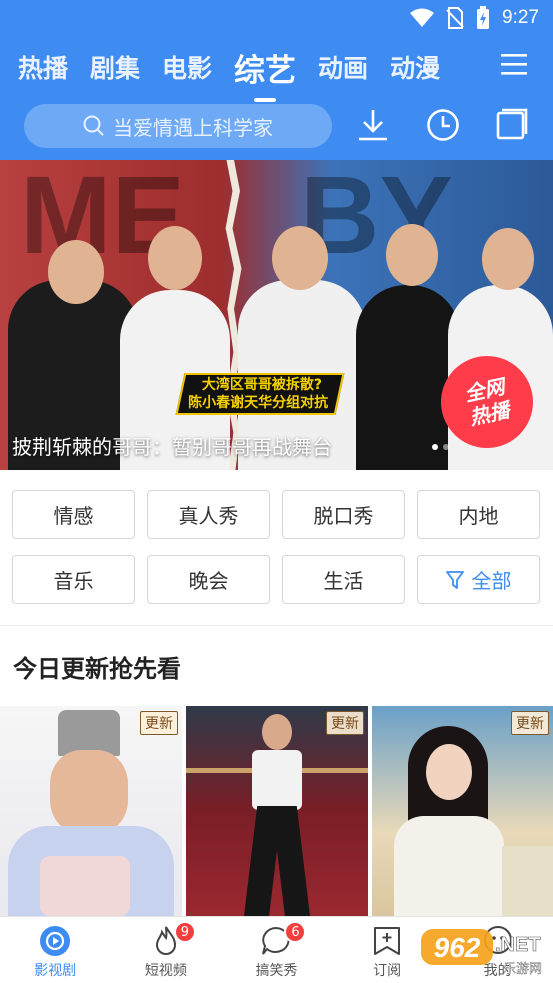  I want to click on notification-badge: 6, so click(295, 932).